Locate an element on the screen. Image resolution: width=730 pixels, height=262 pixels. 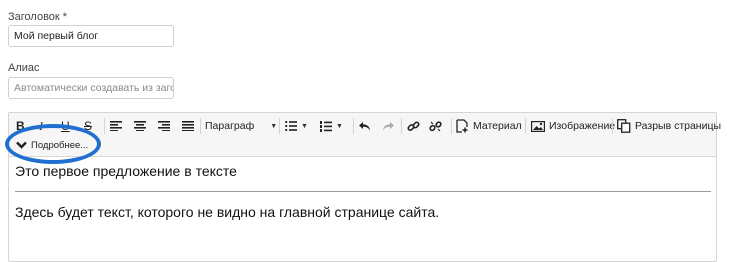
redo-button is located at coordinates (388, 126).